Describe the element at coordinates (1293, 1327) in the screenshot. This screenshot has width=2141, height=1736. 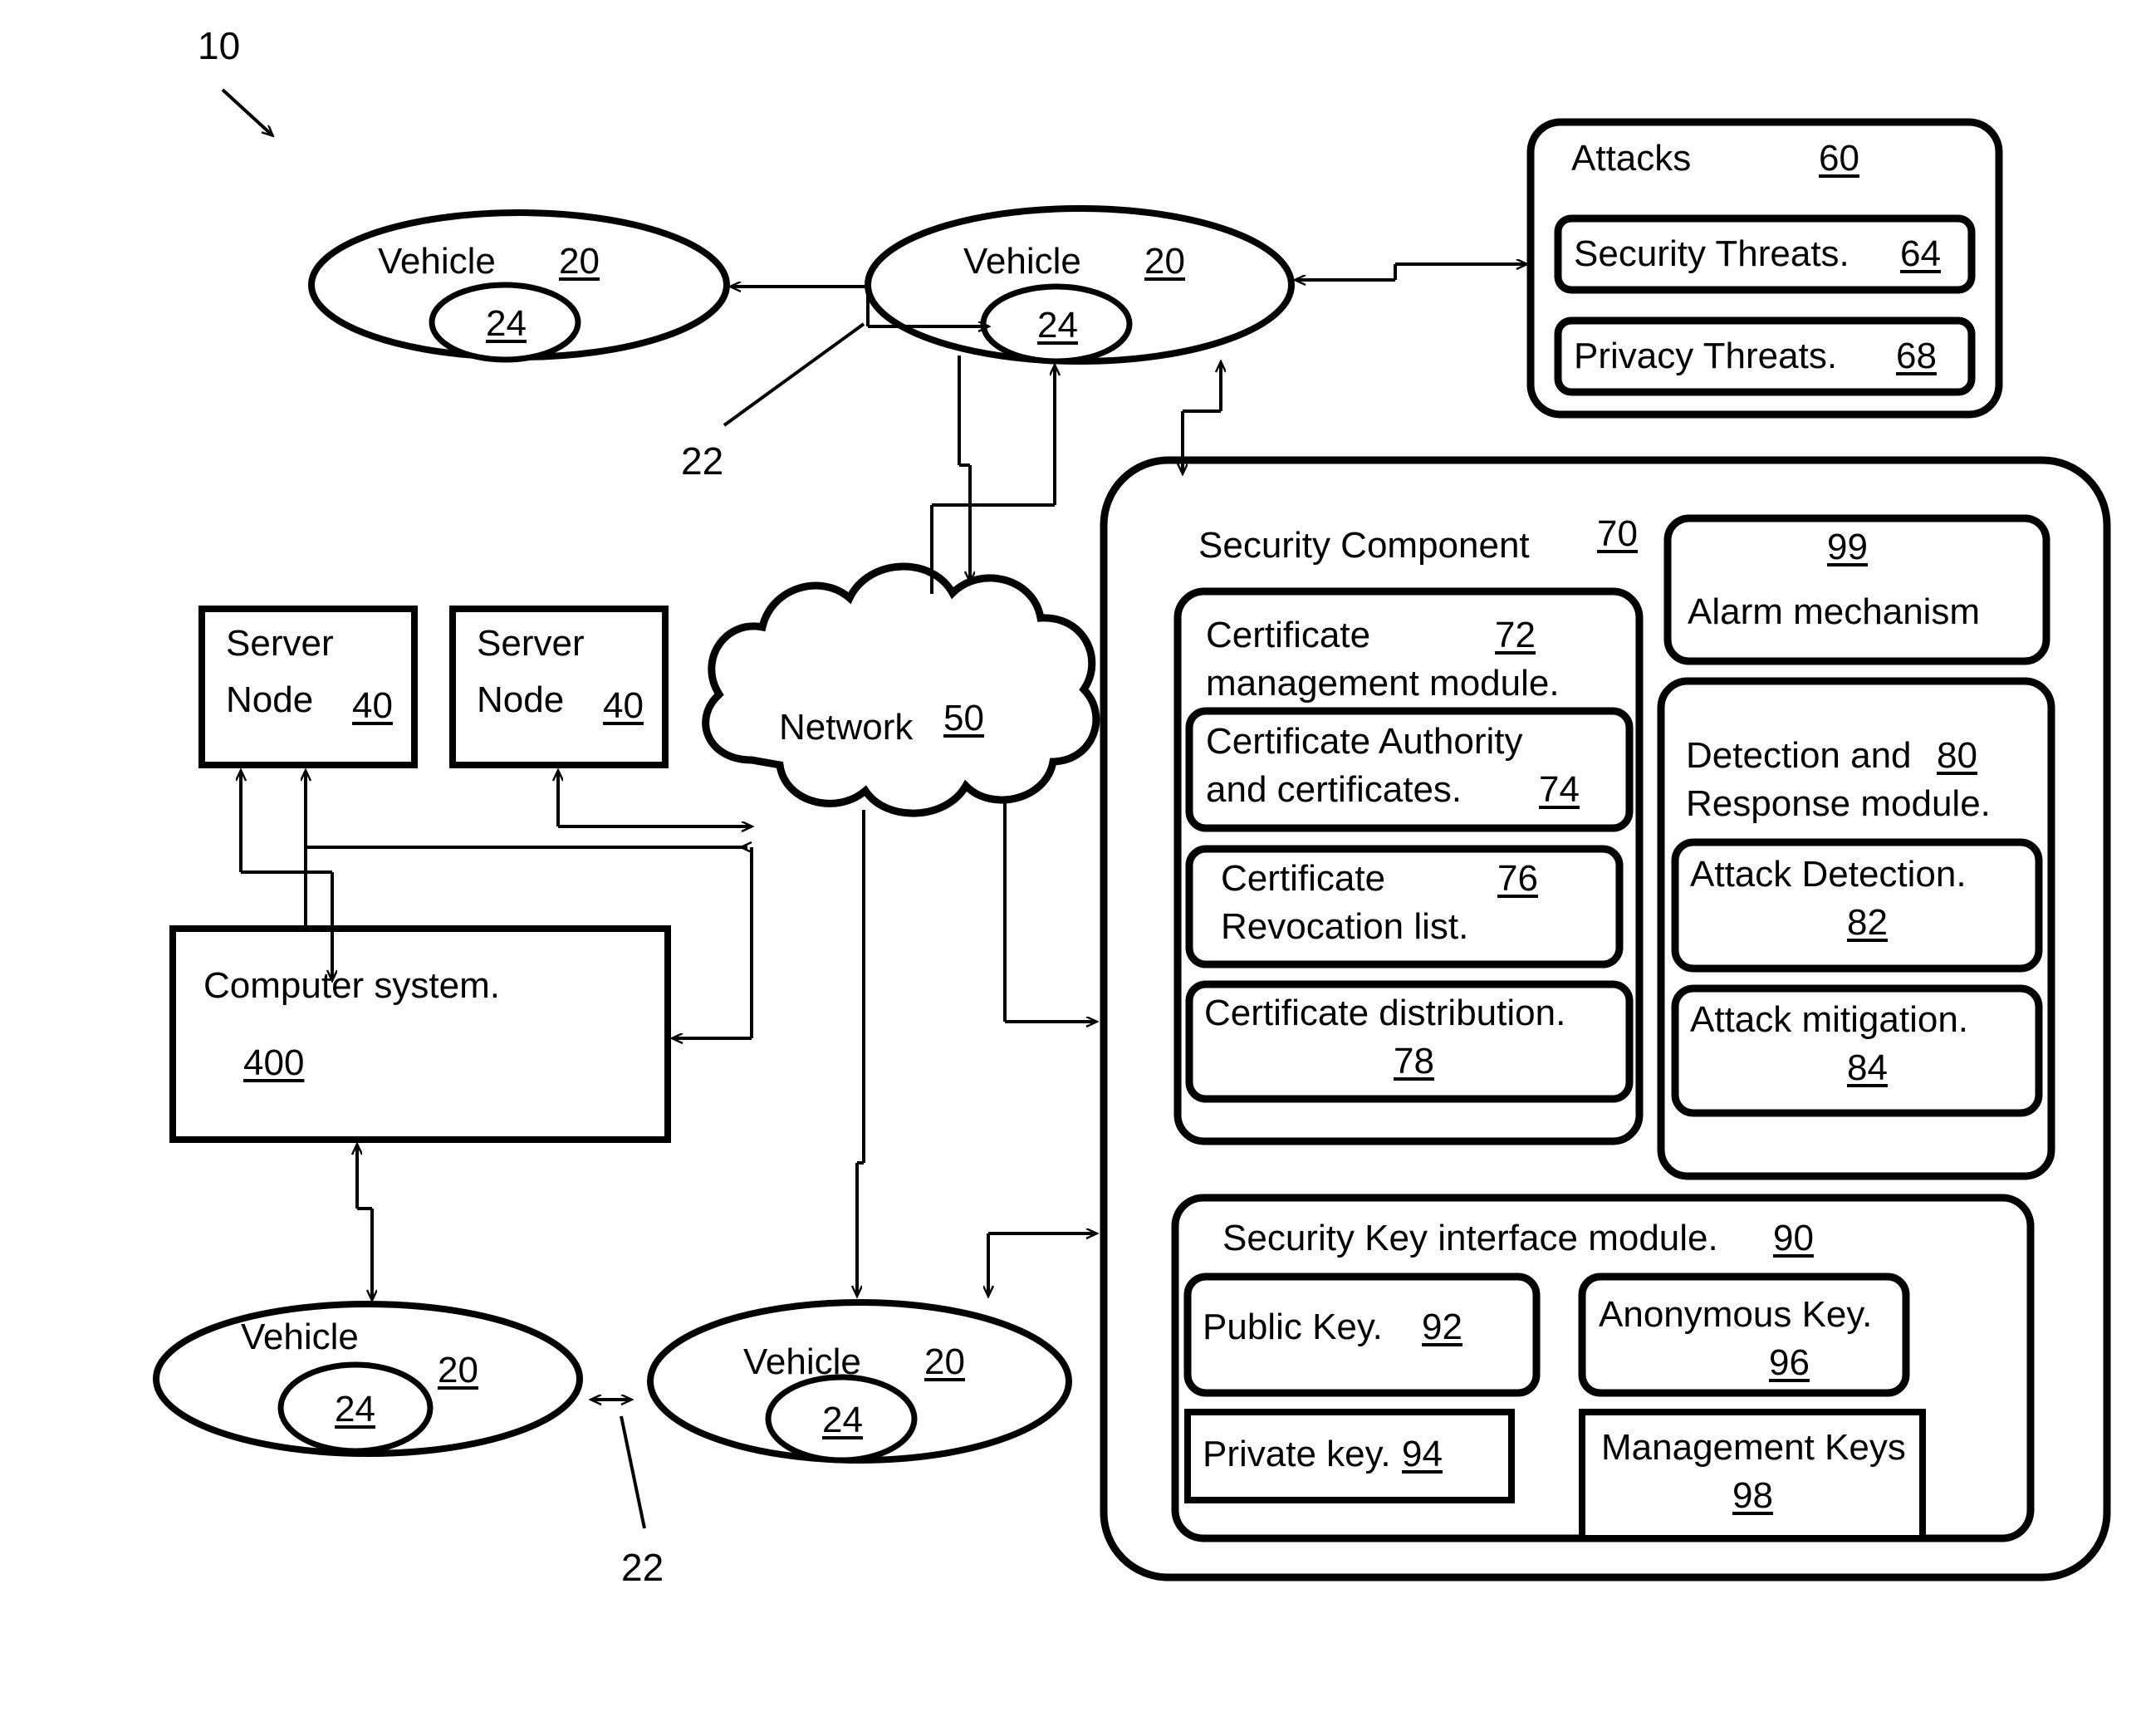
I see `public-key-label: Public Key.` at that location.